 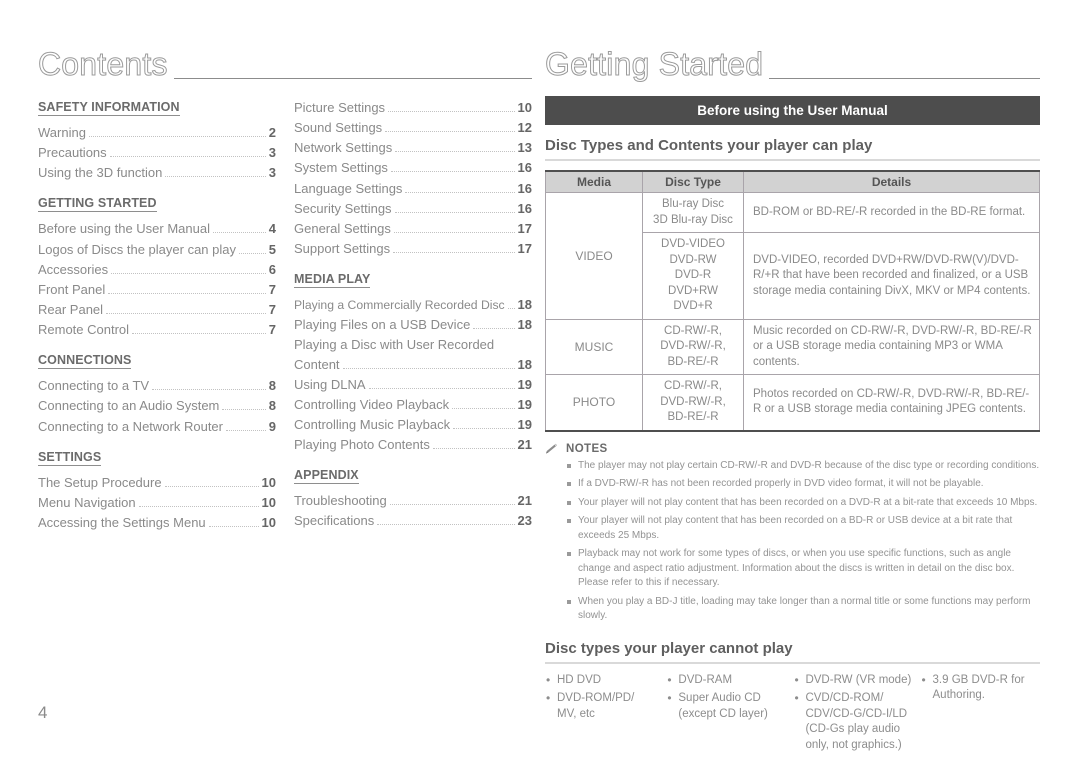 I want to click on disc-type-line: DVD-RW/-R,, so click(x=693, y=401).